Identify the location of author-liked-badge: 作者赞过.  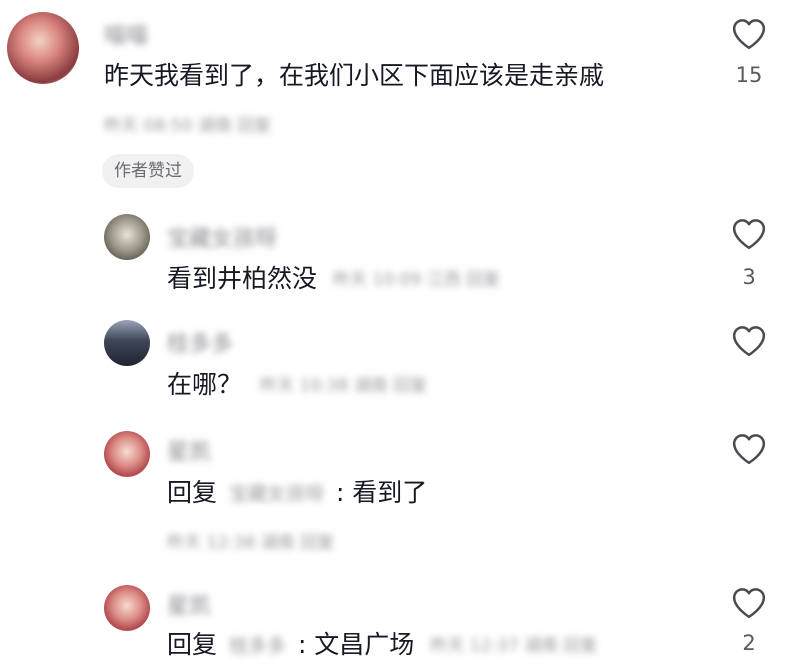
(148, 171).